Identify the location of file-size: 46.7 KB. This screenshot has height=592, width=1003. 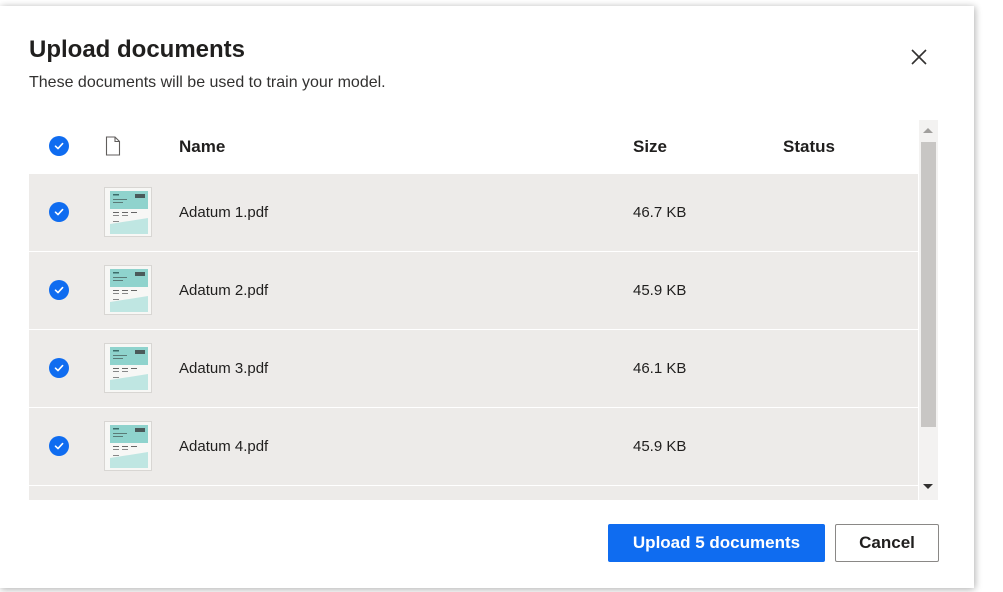
(660, 212).